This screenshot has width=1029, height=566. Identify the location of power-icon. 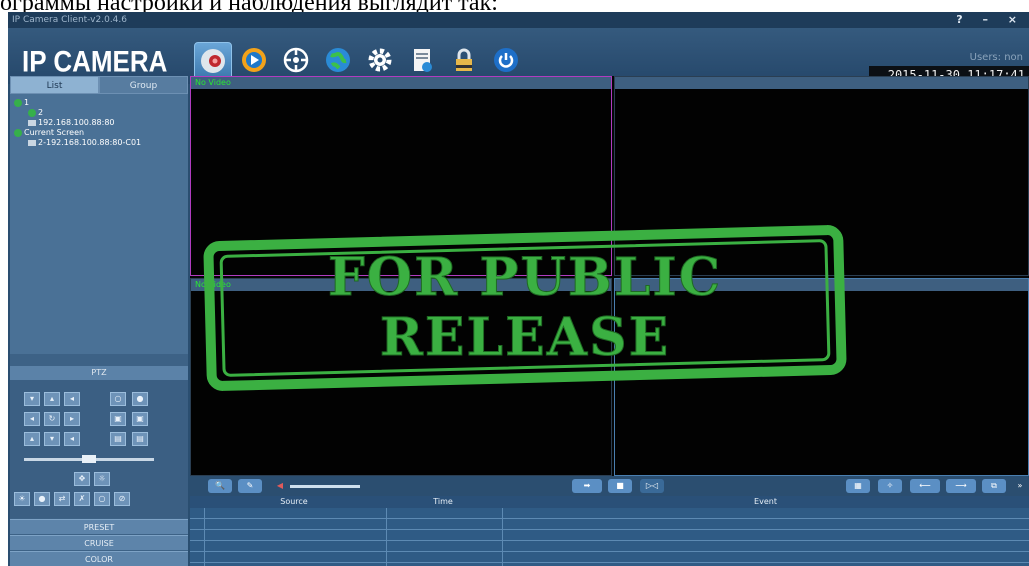
(506, 60).